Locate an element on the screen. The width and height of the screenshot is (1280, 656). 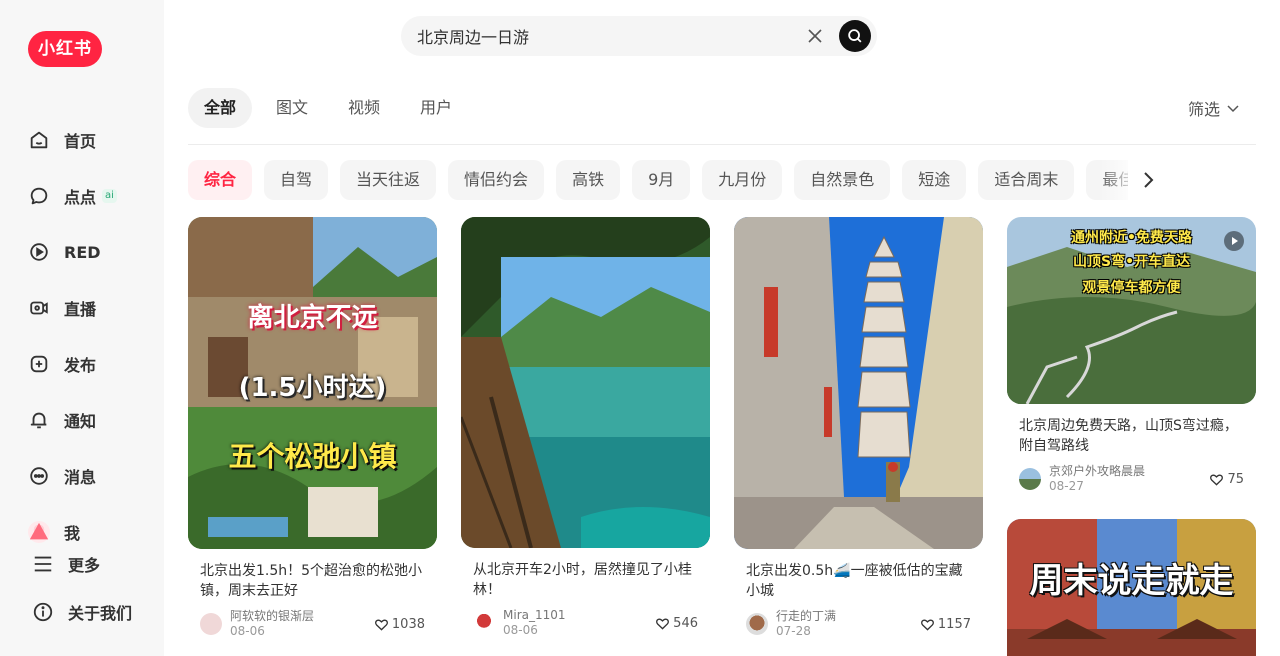
chip: 九月份 is located at coordinates (742, 180).